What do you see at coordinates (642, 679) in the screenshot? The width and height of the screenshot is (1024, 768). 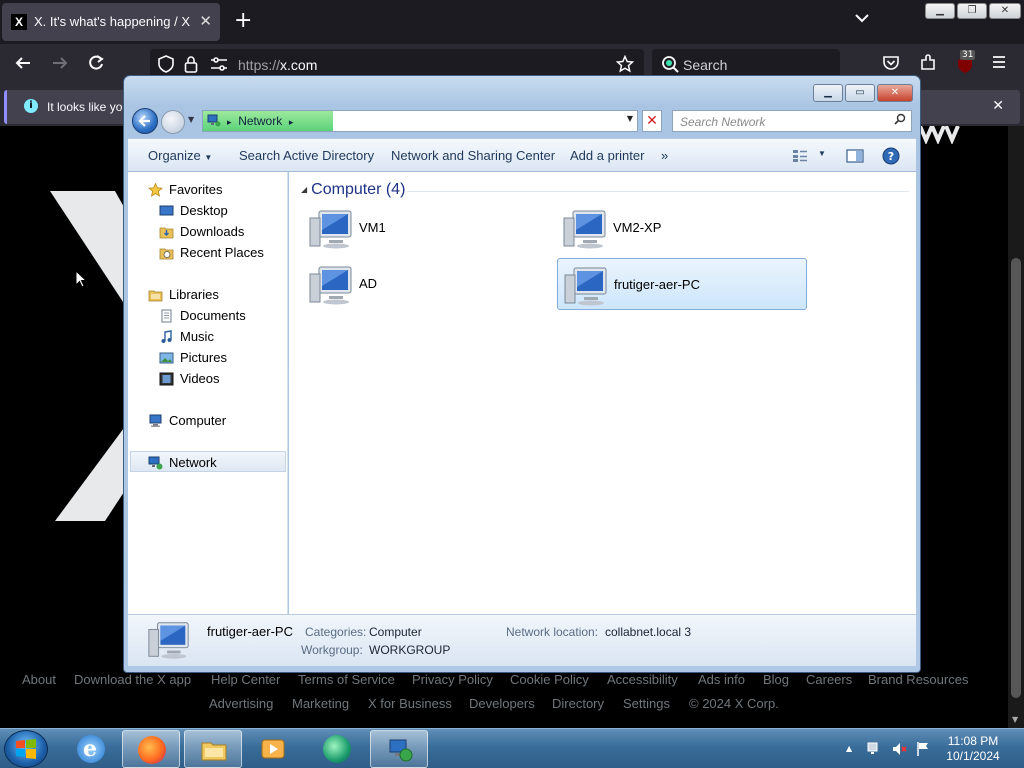 I see `footer-link-accessibility: Accessibility` at bounding box center [642, 679].